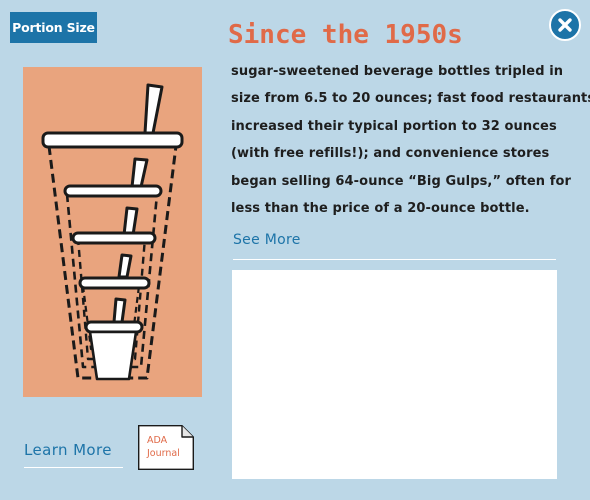 The width and height of the screenshot is (590, 500). I want to click on journal-label: ADA Journal, so click(163, 447).